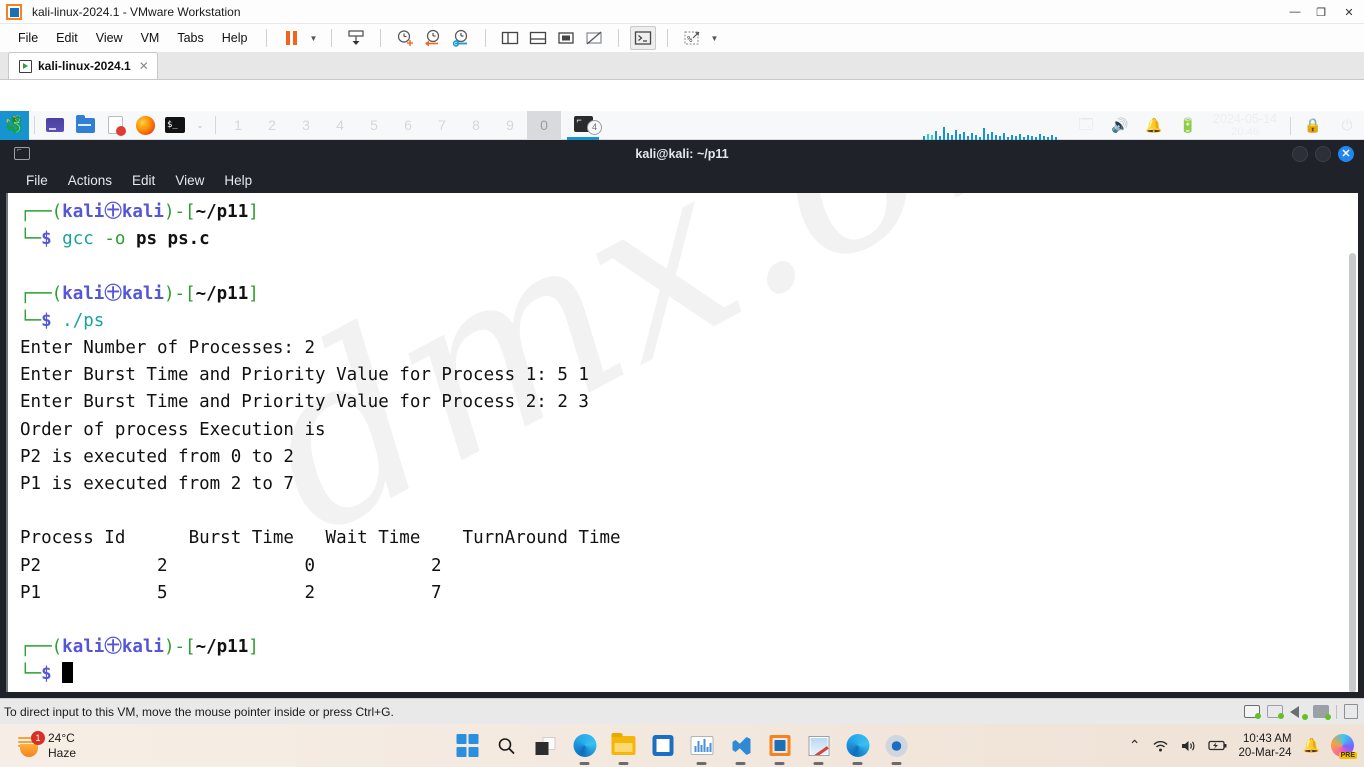 The width and height of the screenshot is (1364, 767). What do you see at coordinates (819, 749) in the screenshot?
I see `paint-button` at bounding box center [819, 749].